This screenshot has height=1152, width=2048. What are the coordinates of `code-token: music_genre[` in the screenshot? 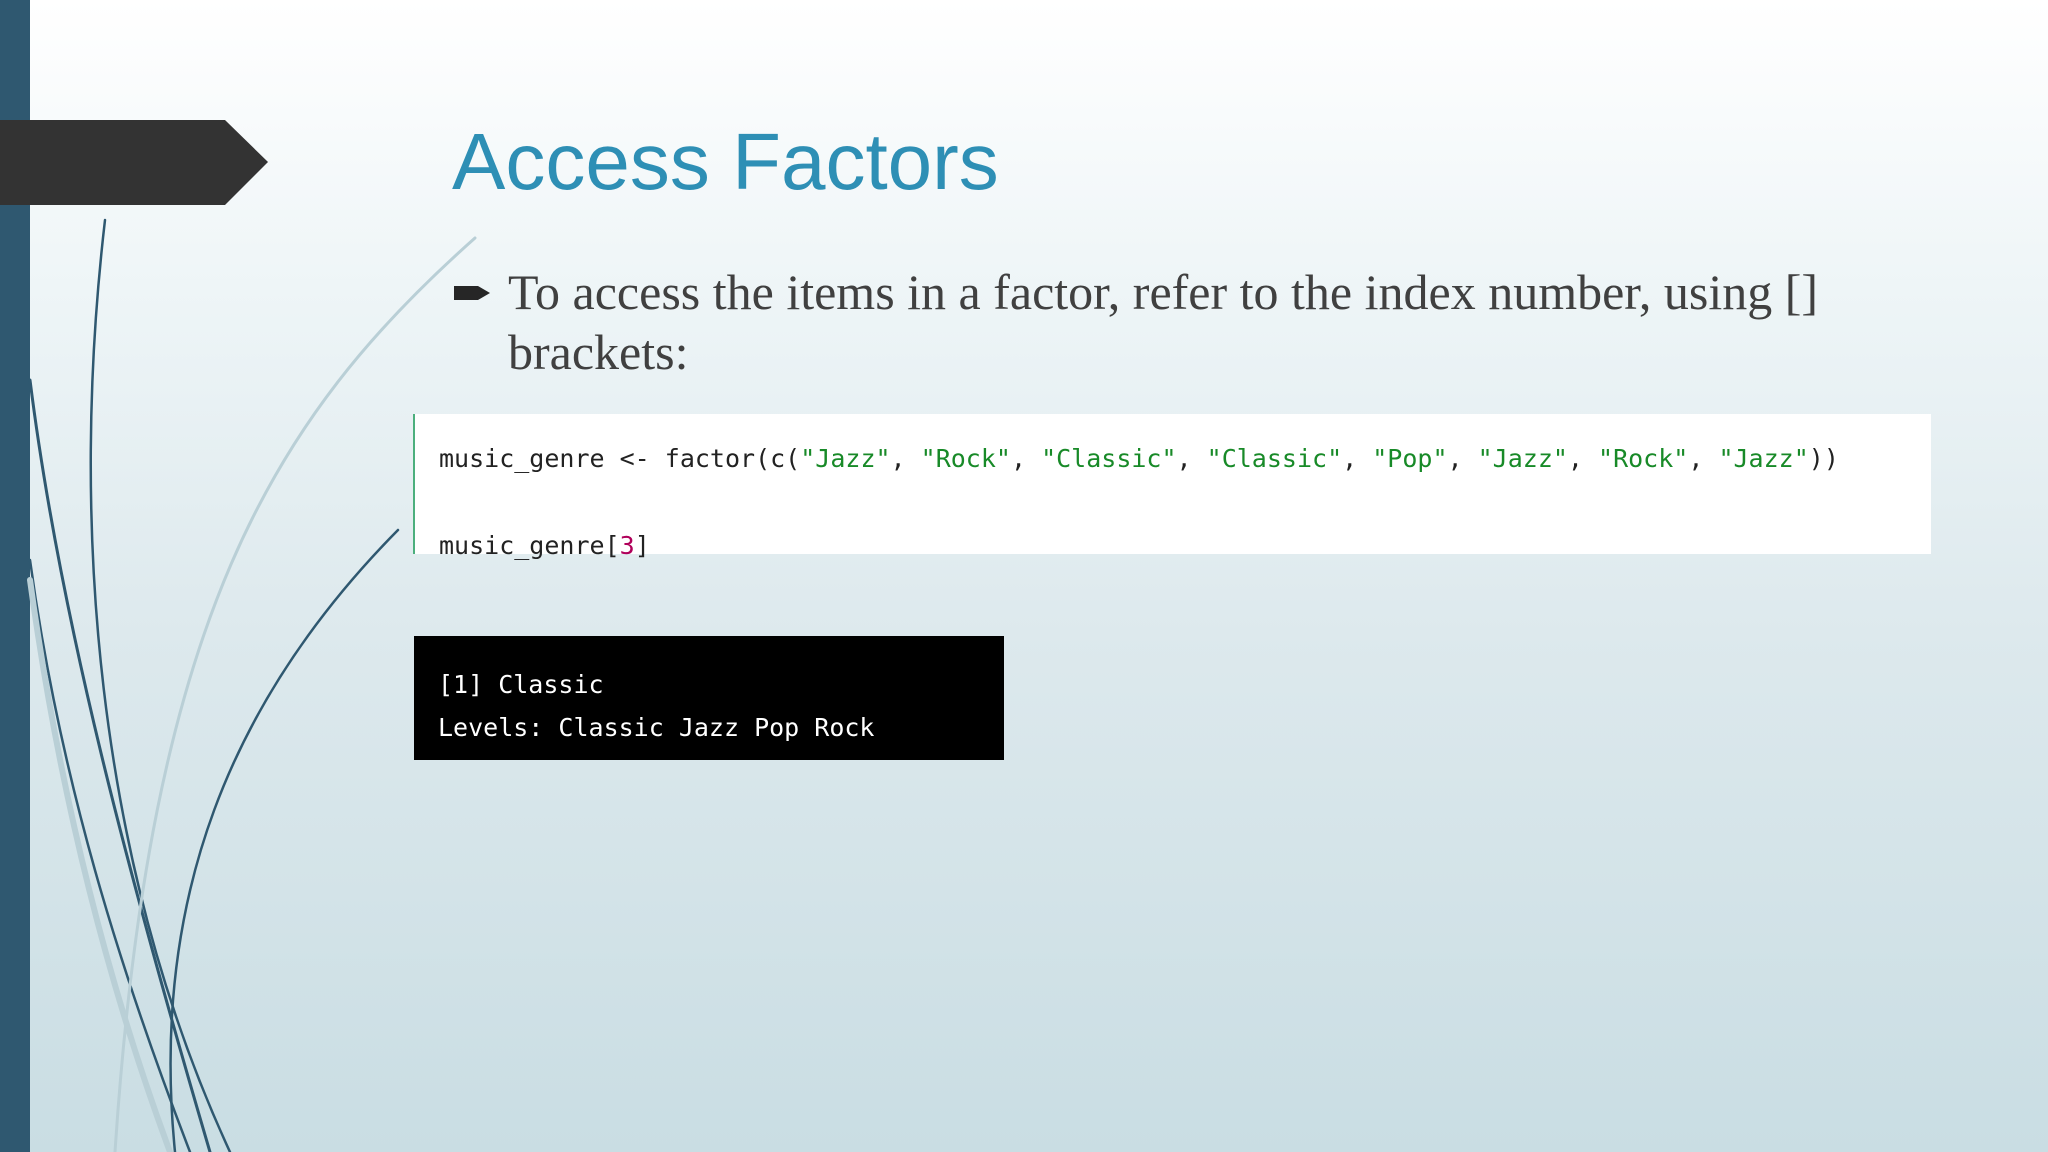 It's located at (529, 545).